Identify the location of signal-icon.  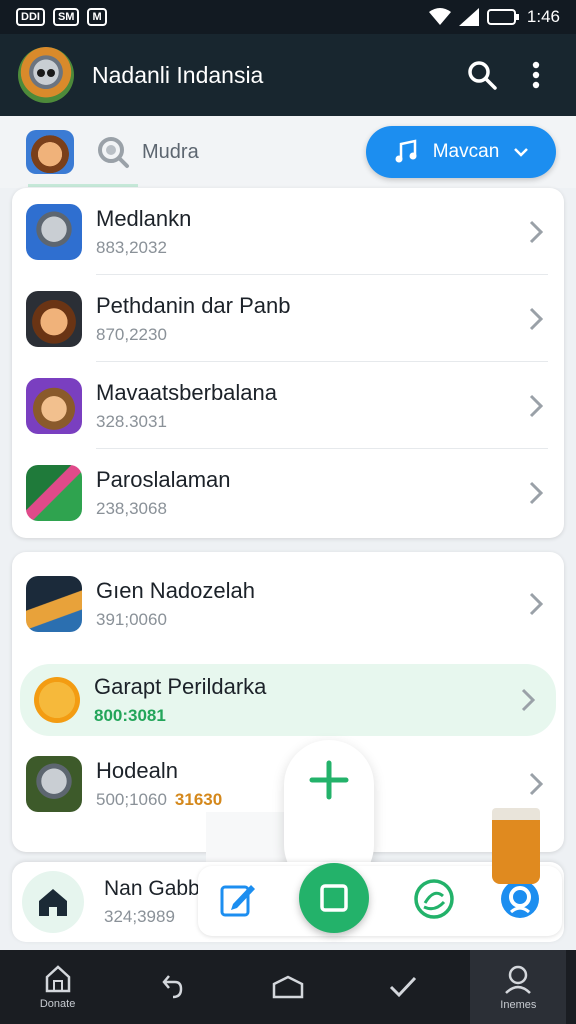
(468, 17).